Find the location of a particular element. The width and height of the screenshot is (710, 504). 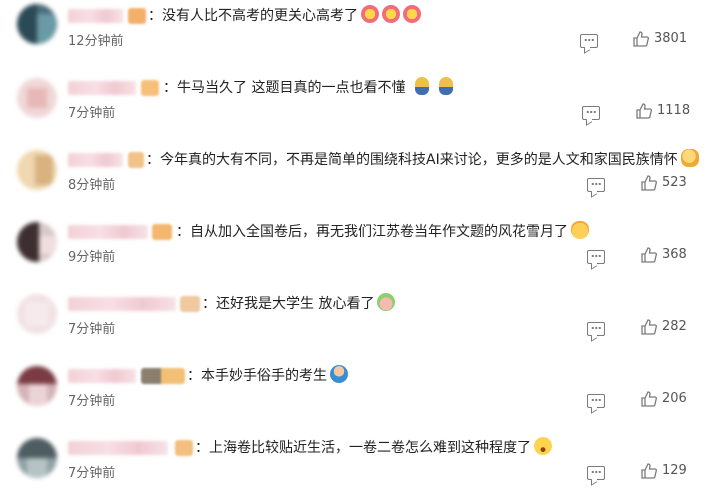

melon-emoji-icon is located at coordinates (386, 302).